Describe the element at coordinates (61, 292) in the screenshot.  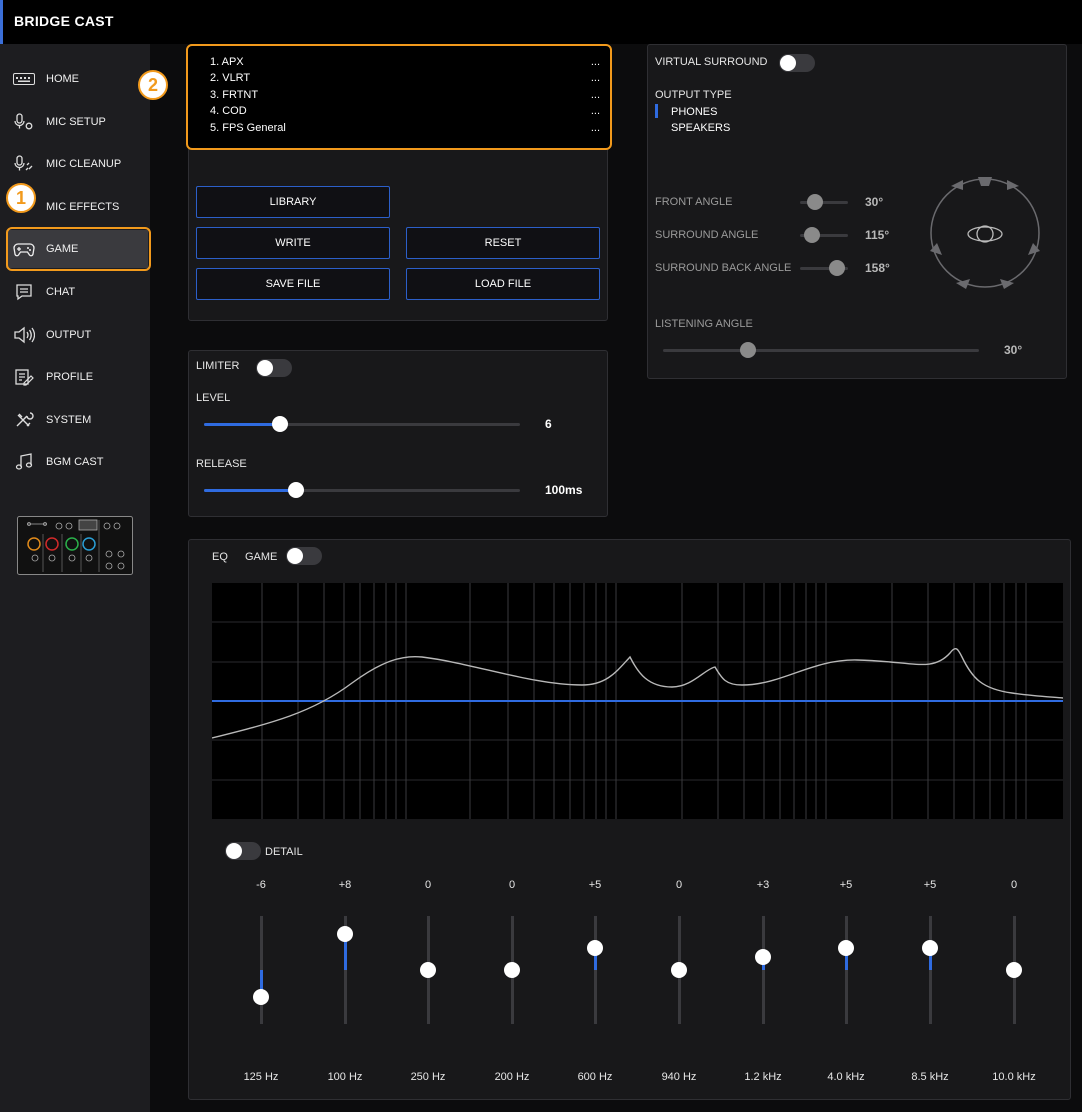
I see `sidebar-item-label: CHAT` at that location.